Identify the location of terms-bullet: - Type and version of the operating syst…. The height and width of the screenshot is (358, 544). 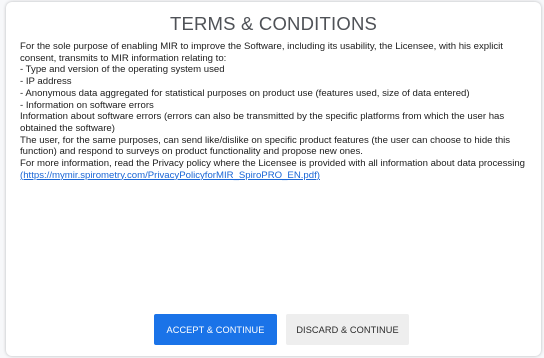
(122, 70).